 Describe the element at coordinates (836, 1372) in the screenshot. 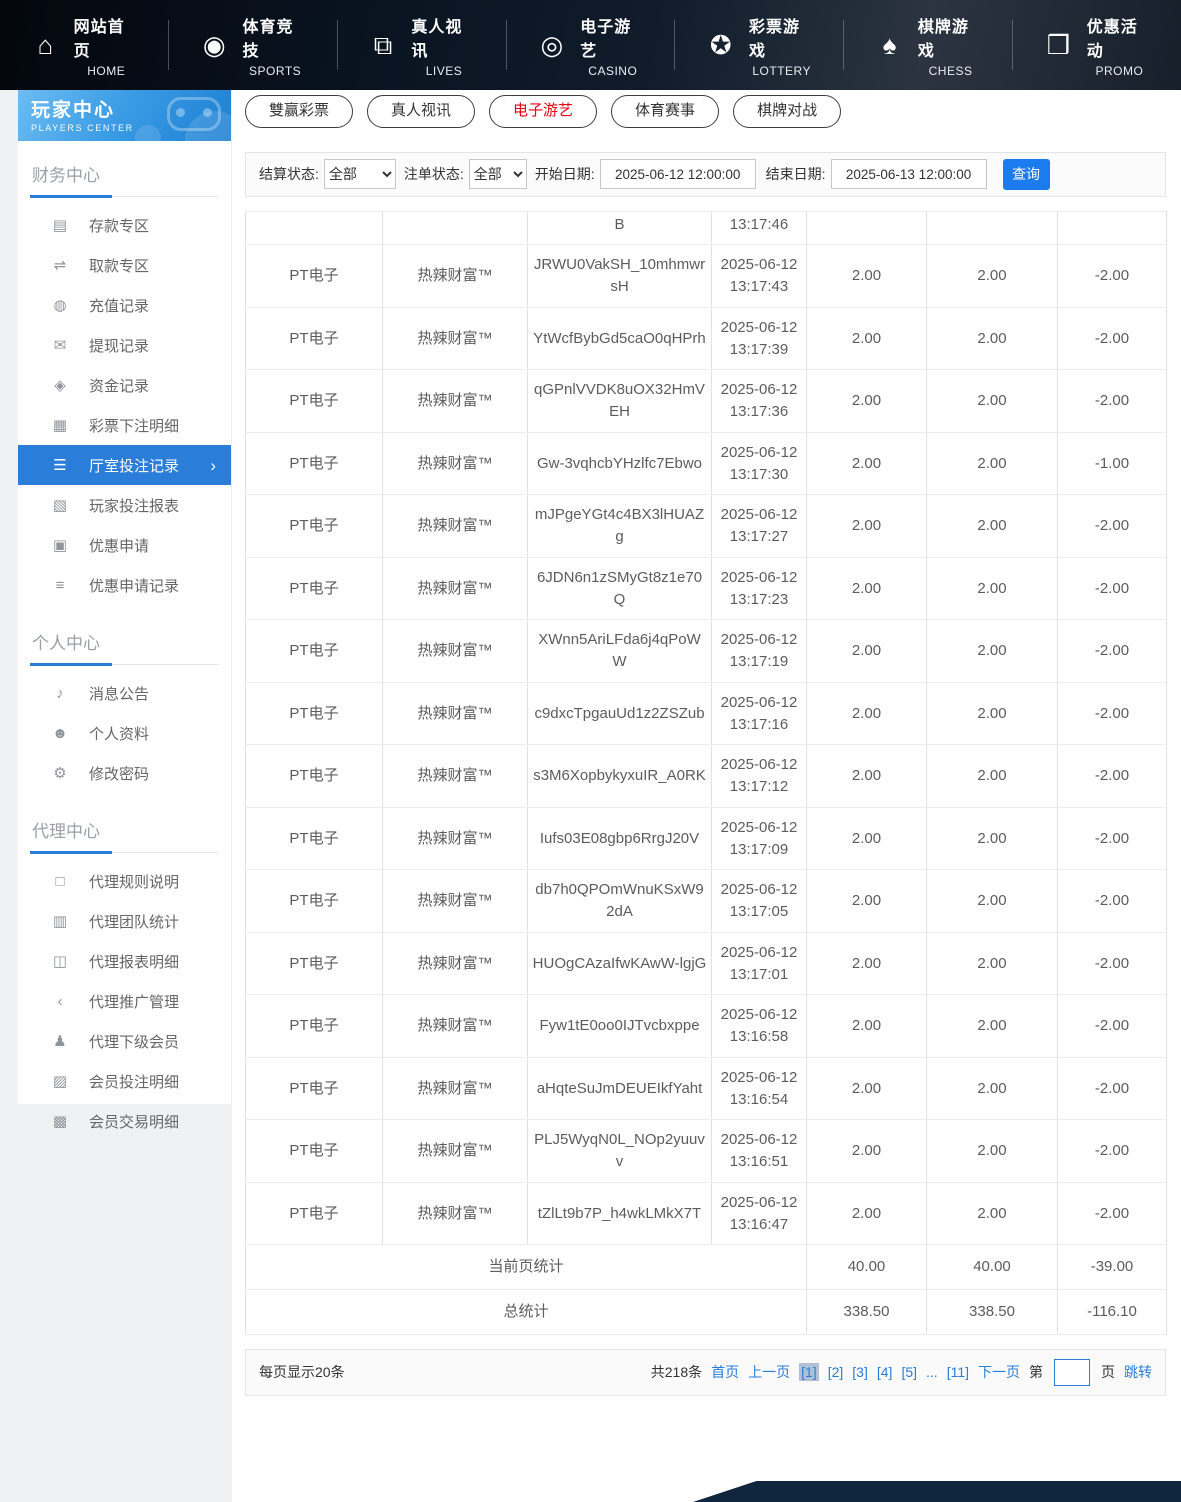

I see `page-link-2: [2]` at that location.